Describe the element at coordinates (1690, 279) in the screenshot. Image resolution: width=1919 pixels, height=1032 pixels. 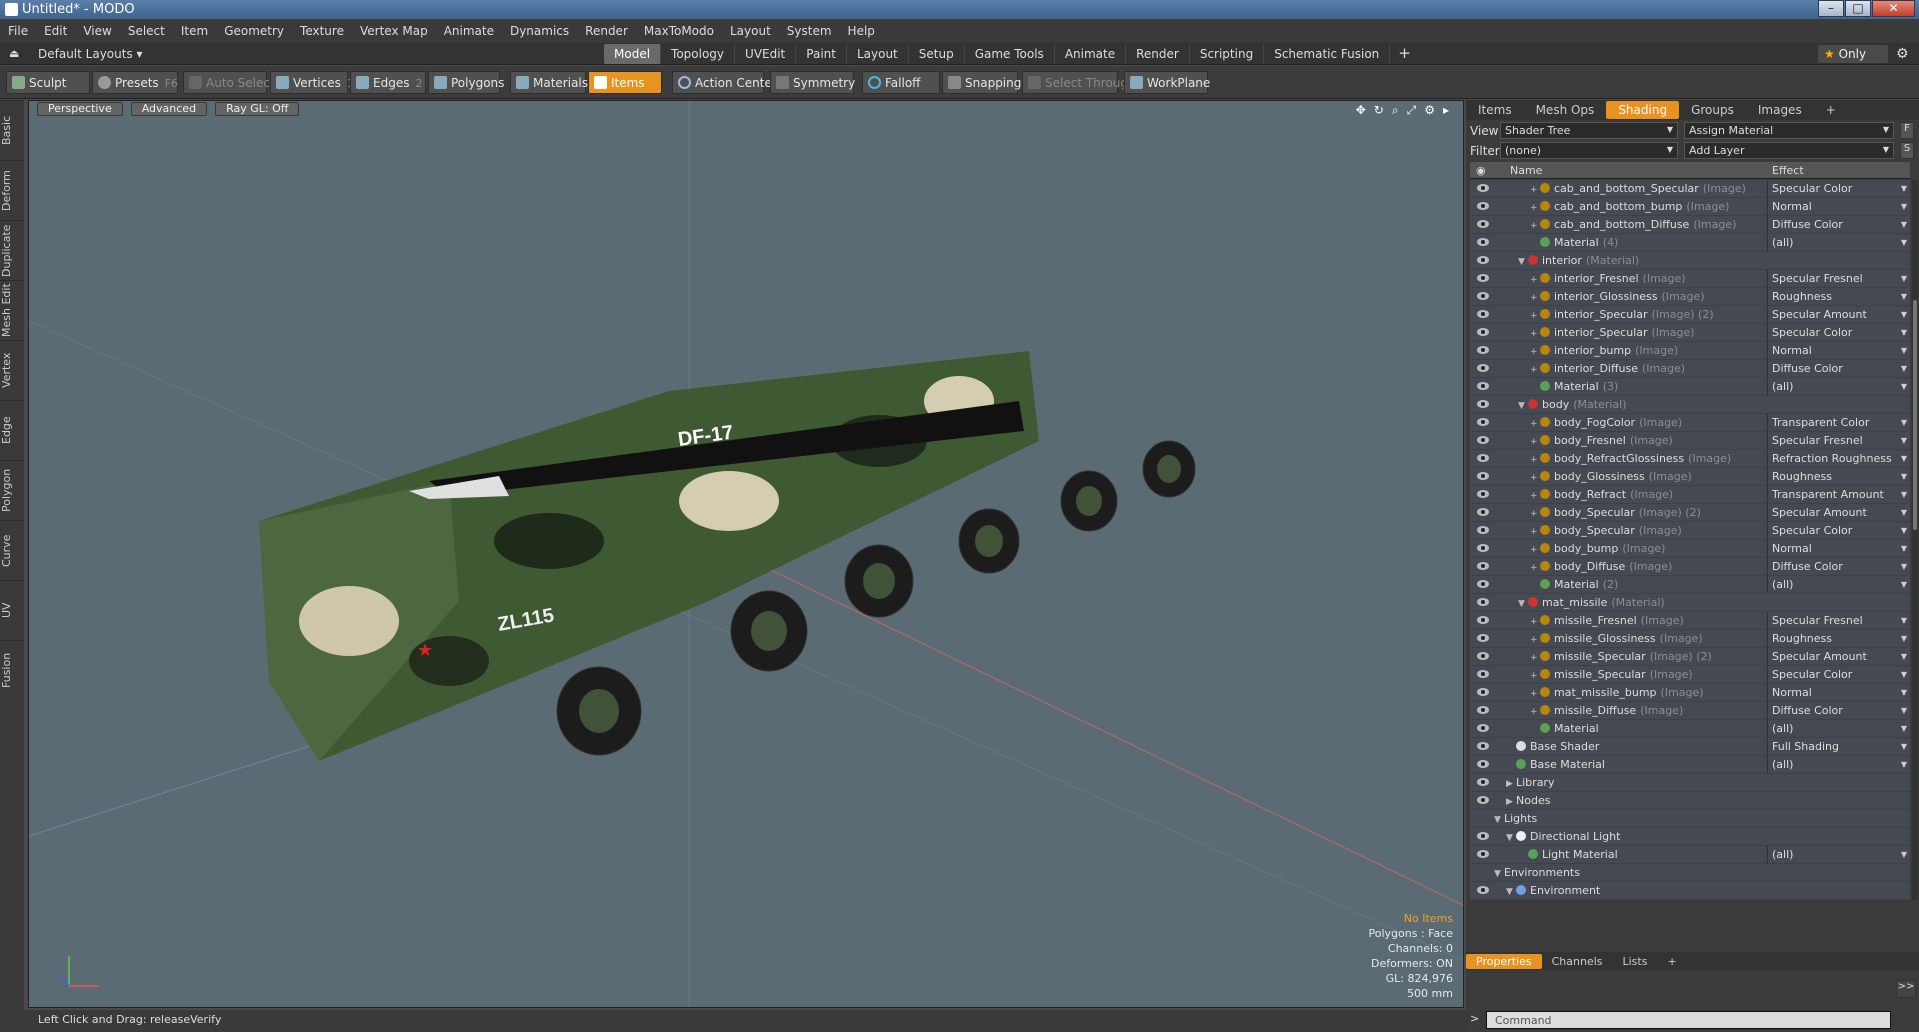
I see `tree-row: + interior_Fresnel (Image) Specular Fresnel` at that location.